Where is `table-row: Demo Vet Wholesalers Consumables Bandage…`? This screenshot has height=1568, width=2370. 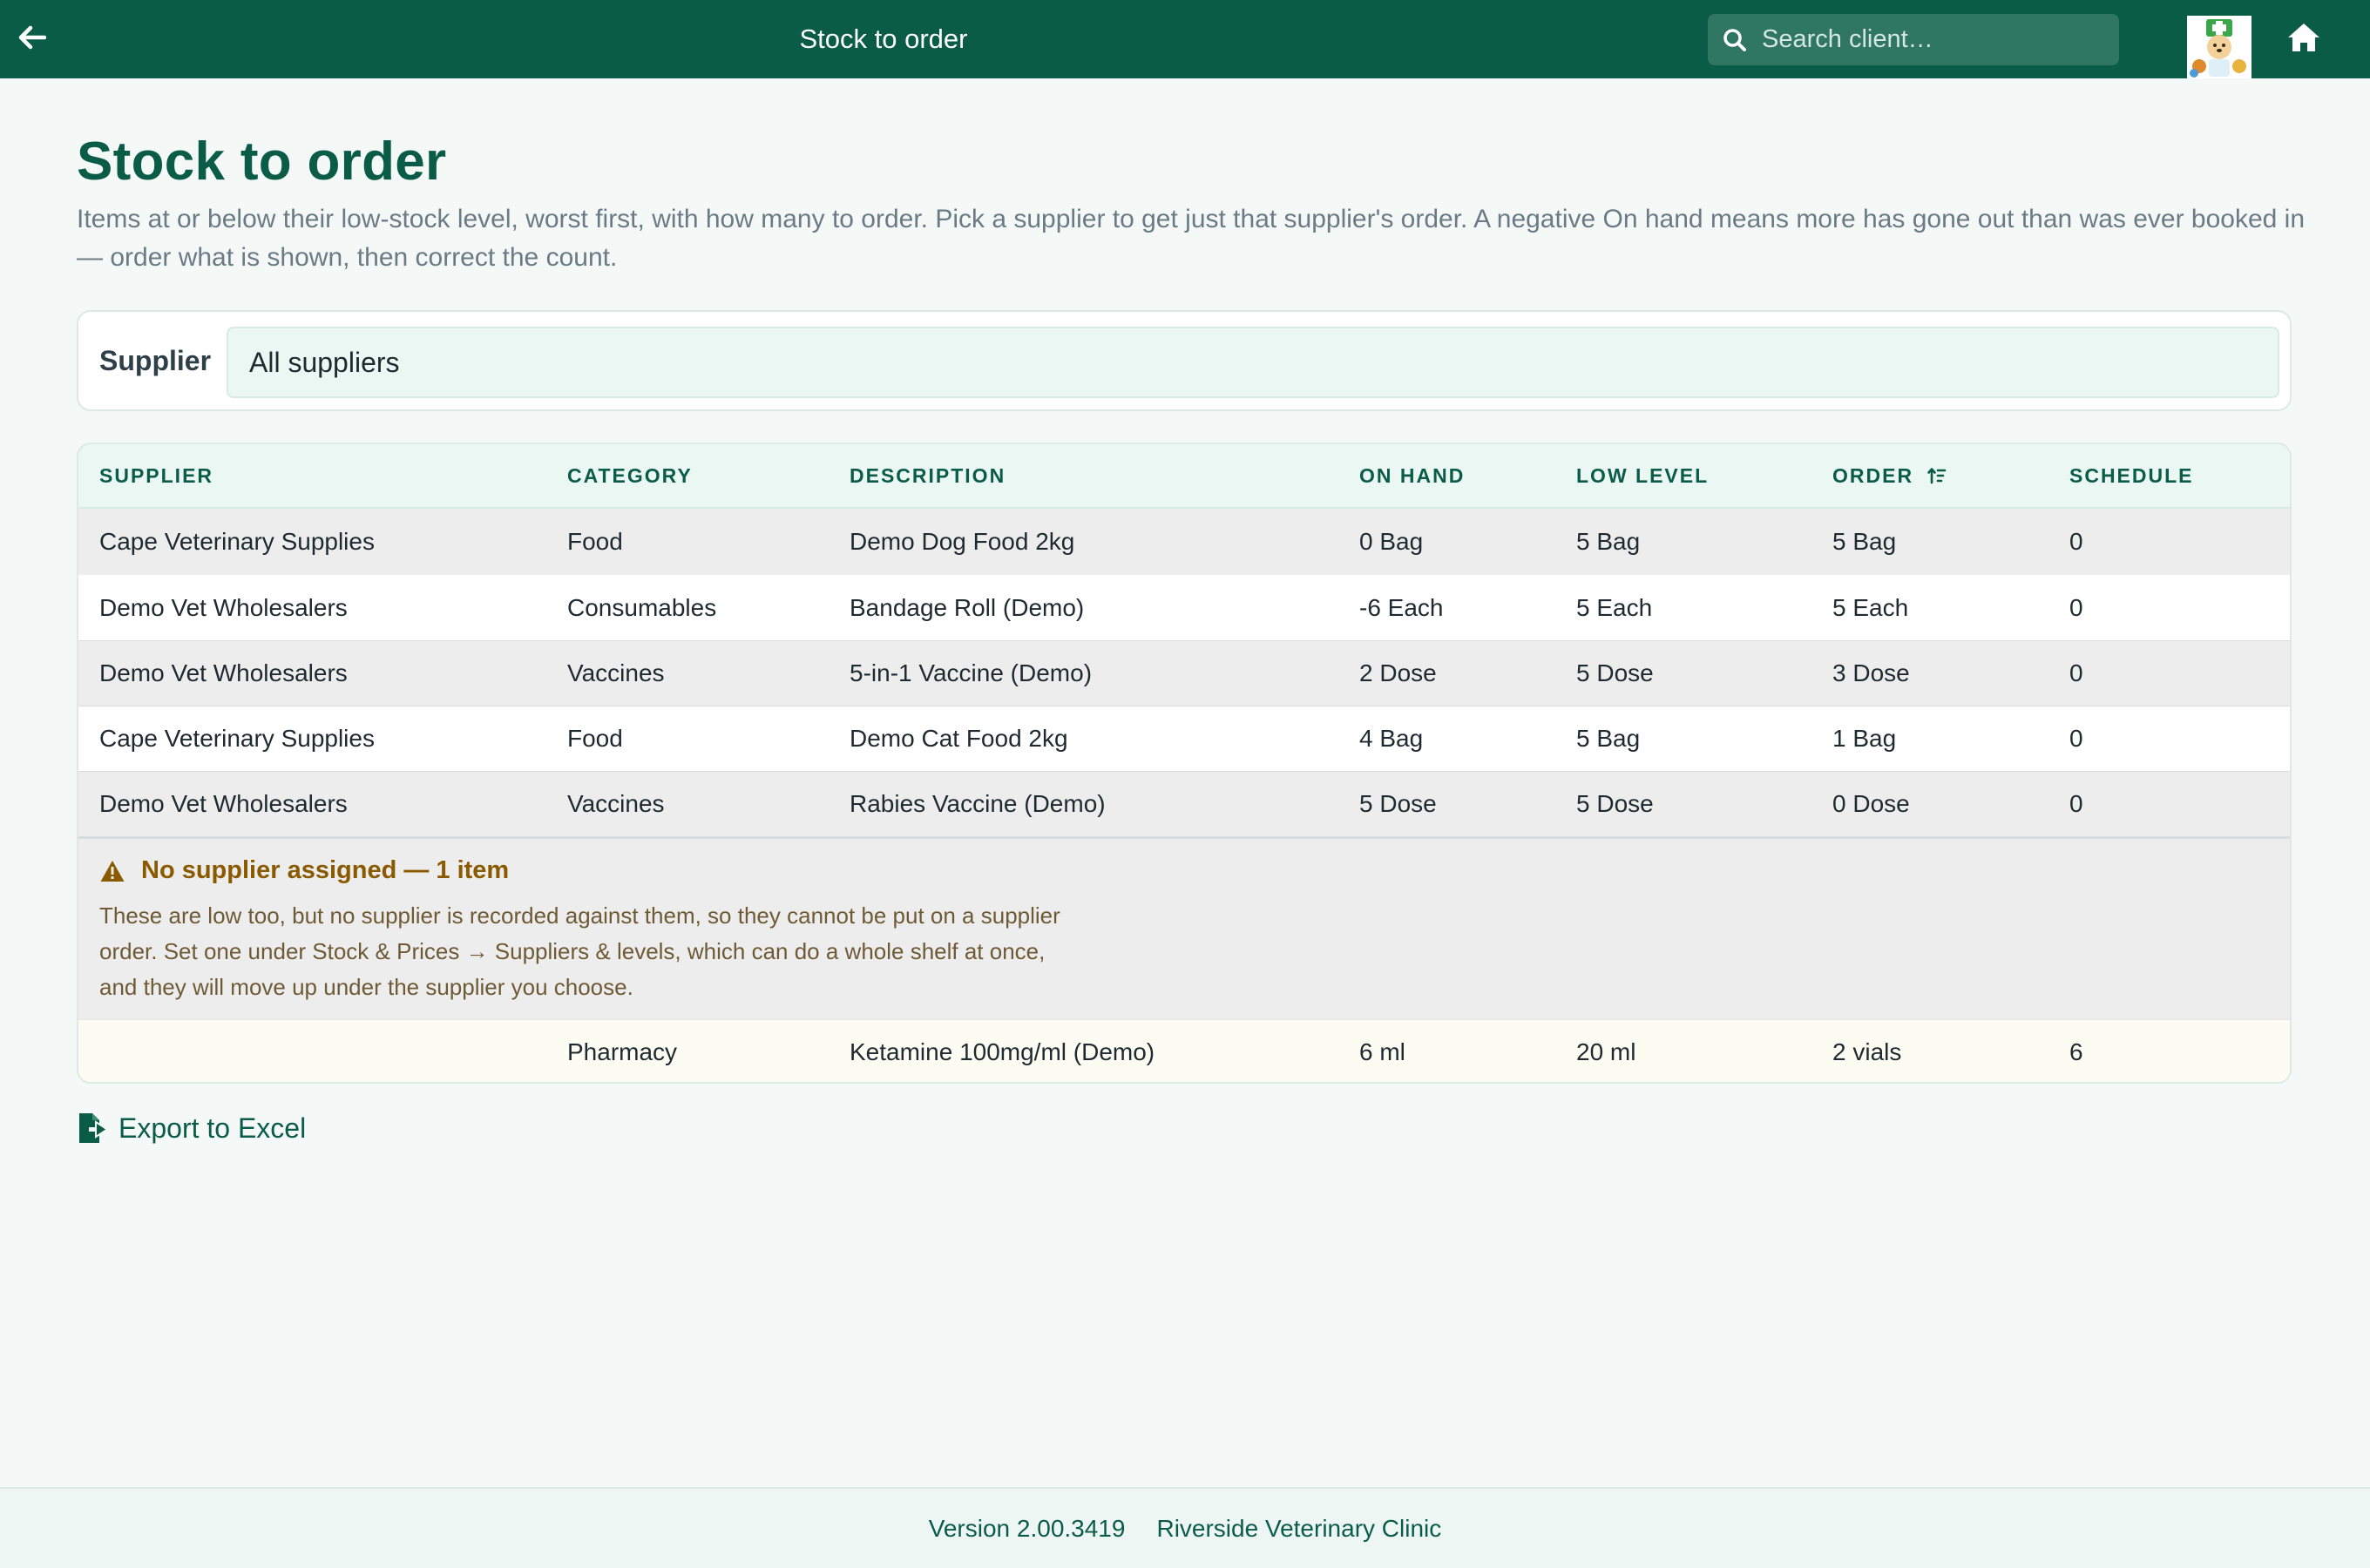
table-row: Demo Vet Wholesalers Consumables Bandage… is located at coordinates (1184, 608).